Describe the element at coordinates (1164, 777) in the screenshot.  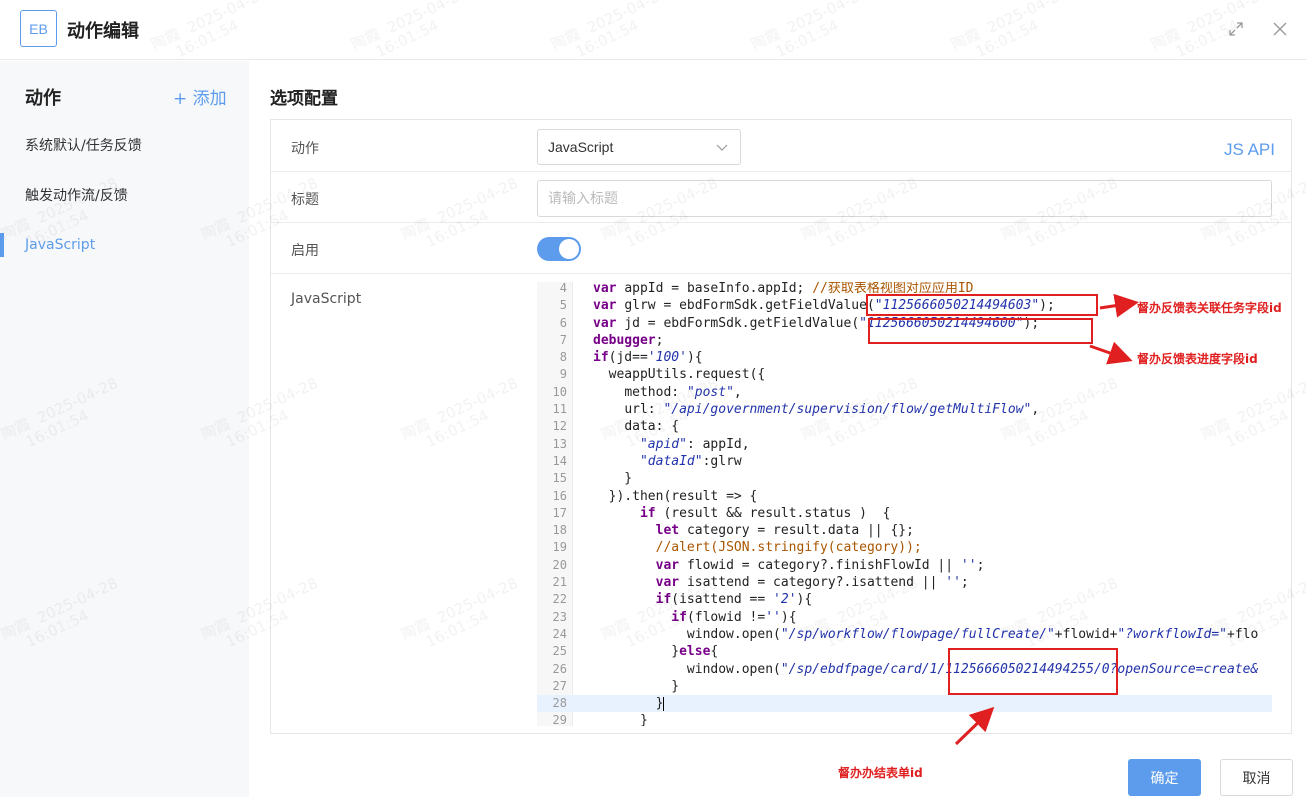
I see `confirm-button: 确定` at that location.